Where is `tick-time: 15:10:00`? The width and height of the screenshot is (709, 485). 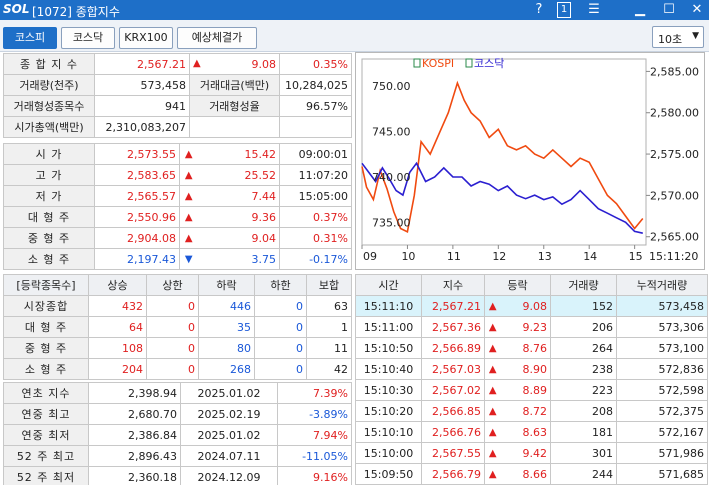
tick-time: 15:10:00 is located at coordinates (388, 453).